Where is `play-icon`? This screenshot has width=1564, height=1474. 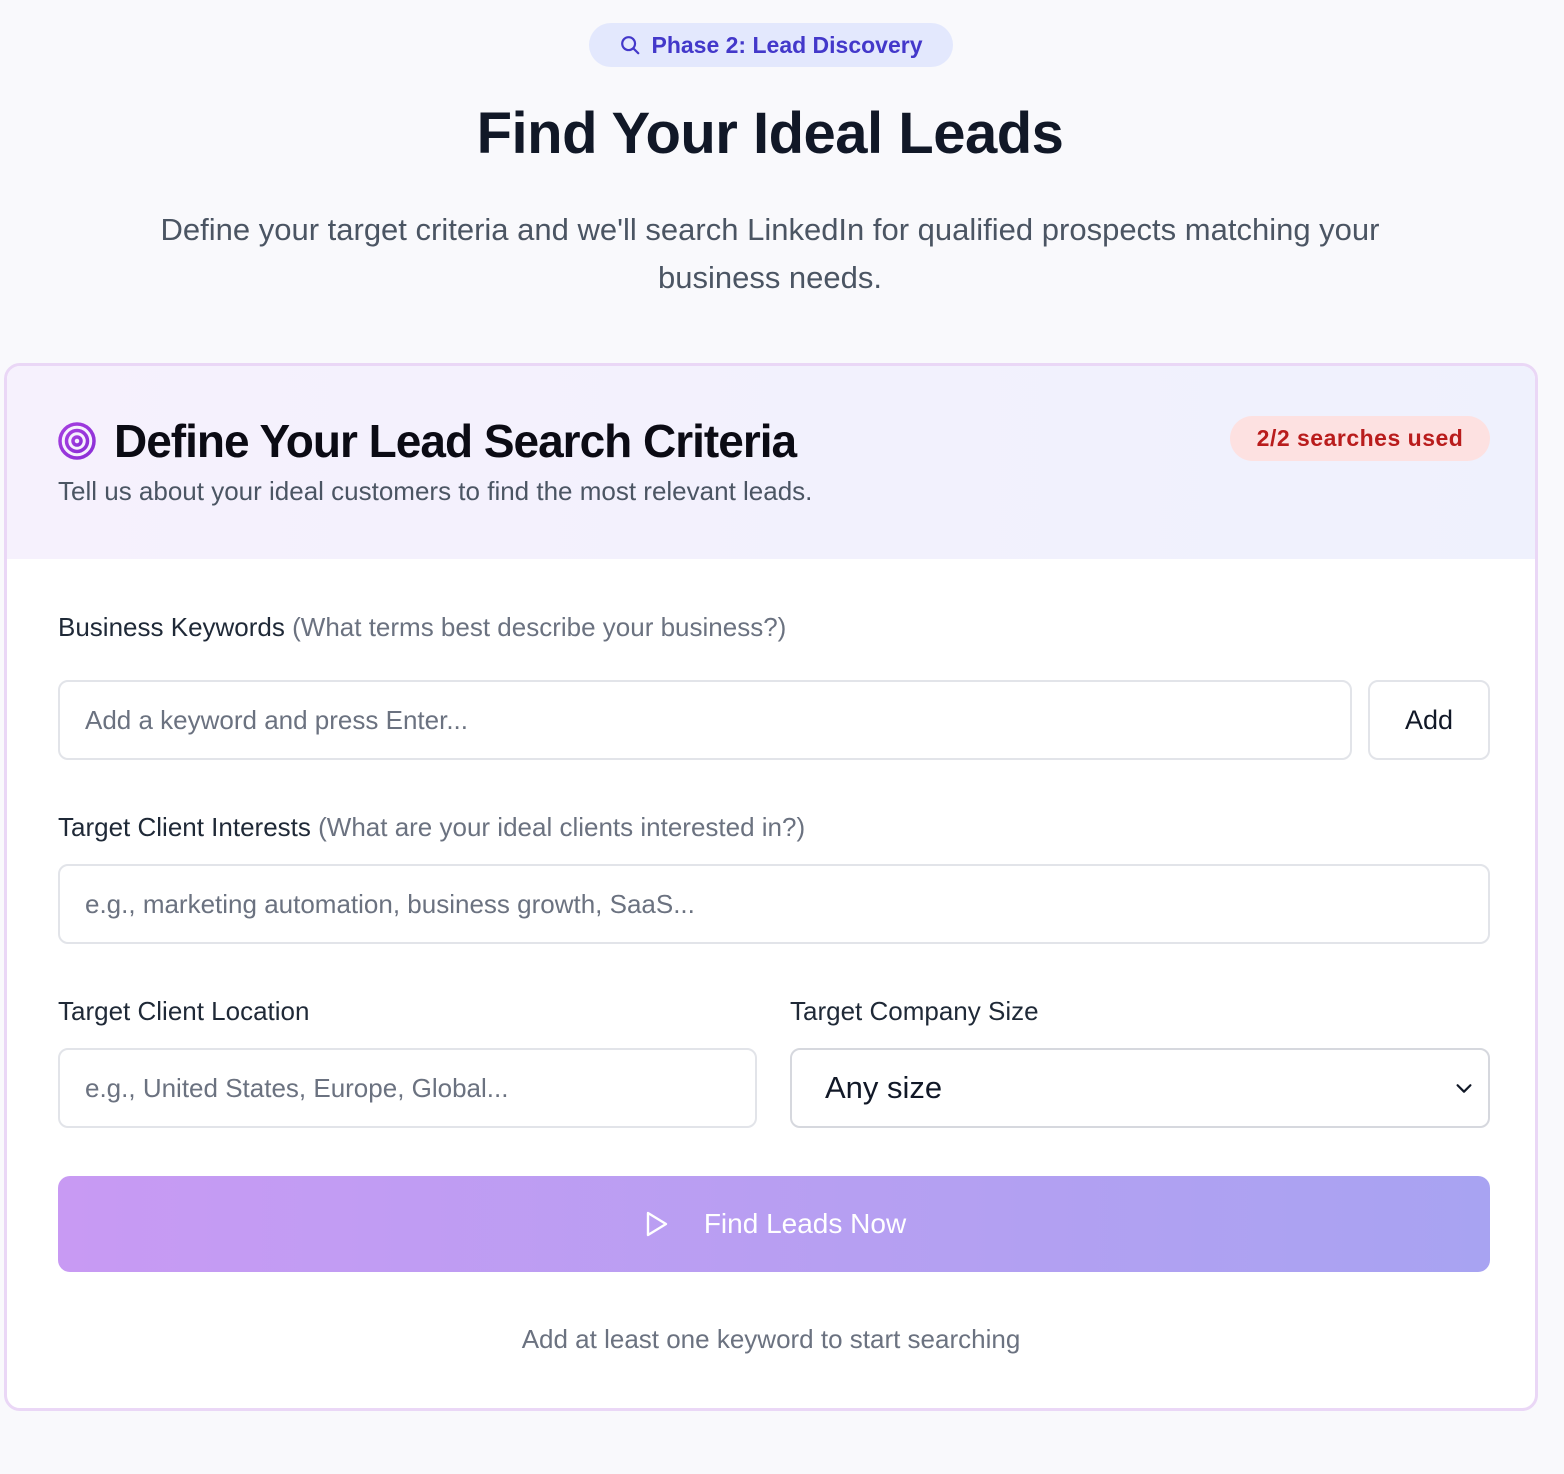 play-icon is located at coordinates (657, 1224).